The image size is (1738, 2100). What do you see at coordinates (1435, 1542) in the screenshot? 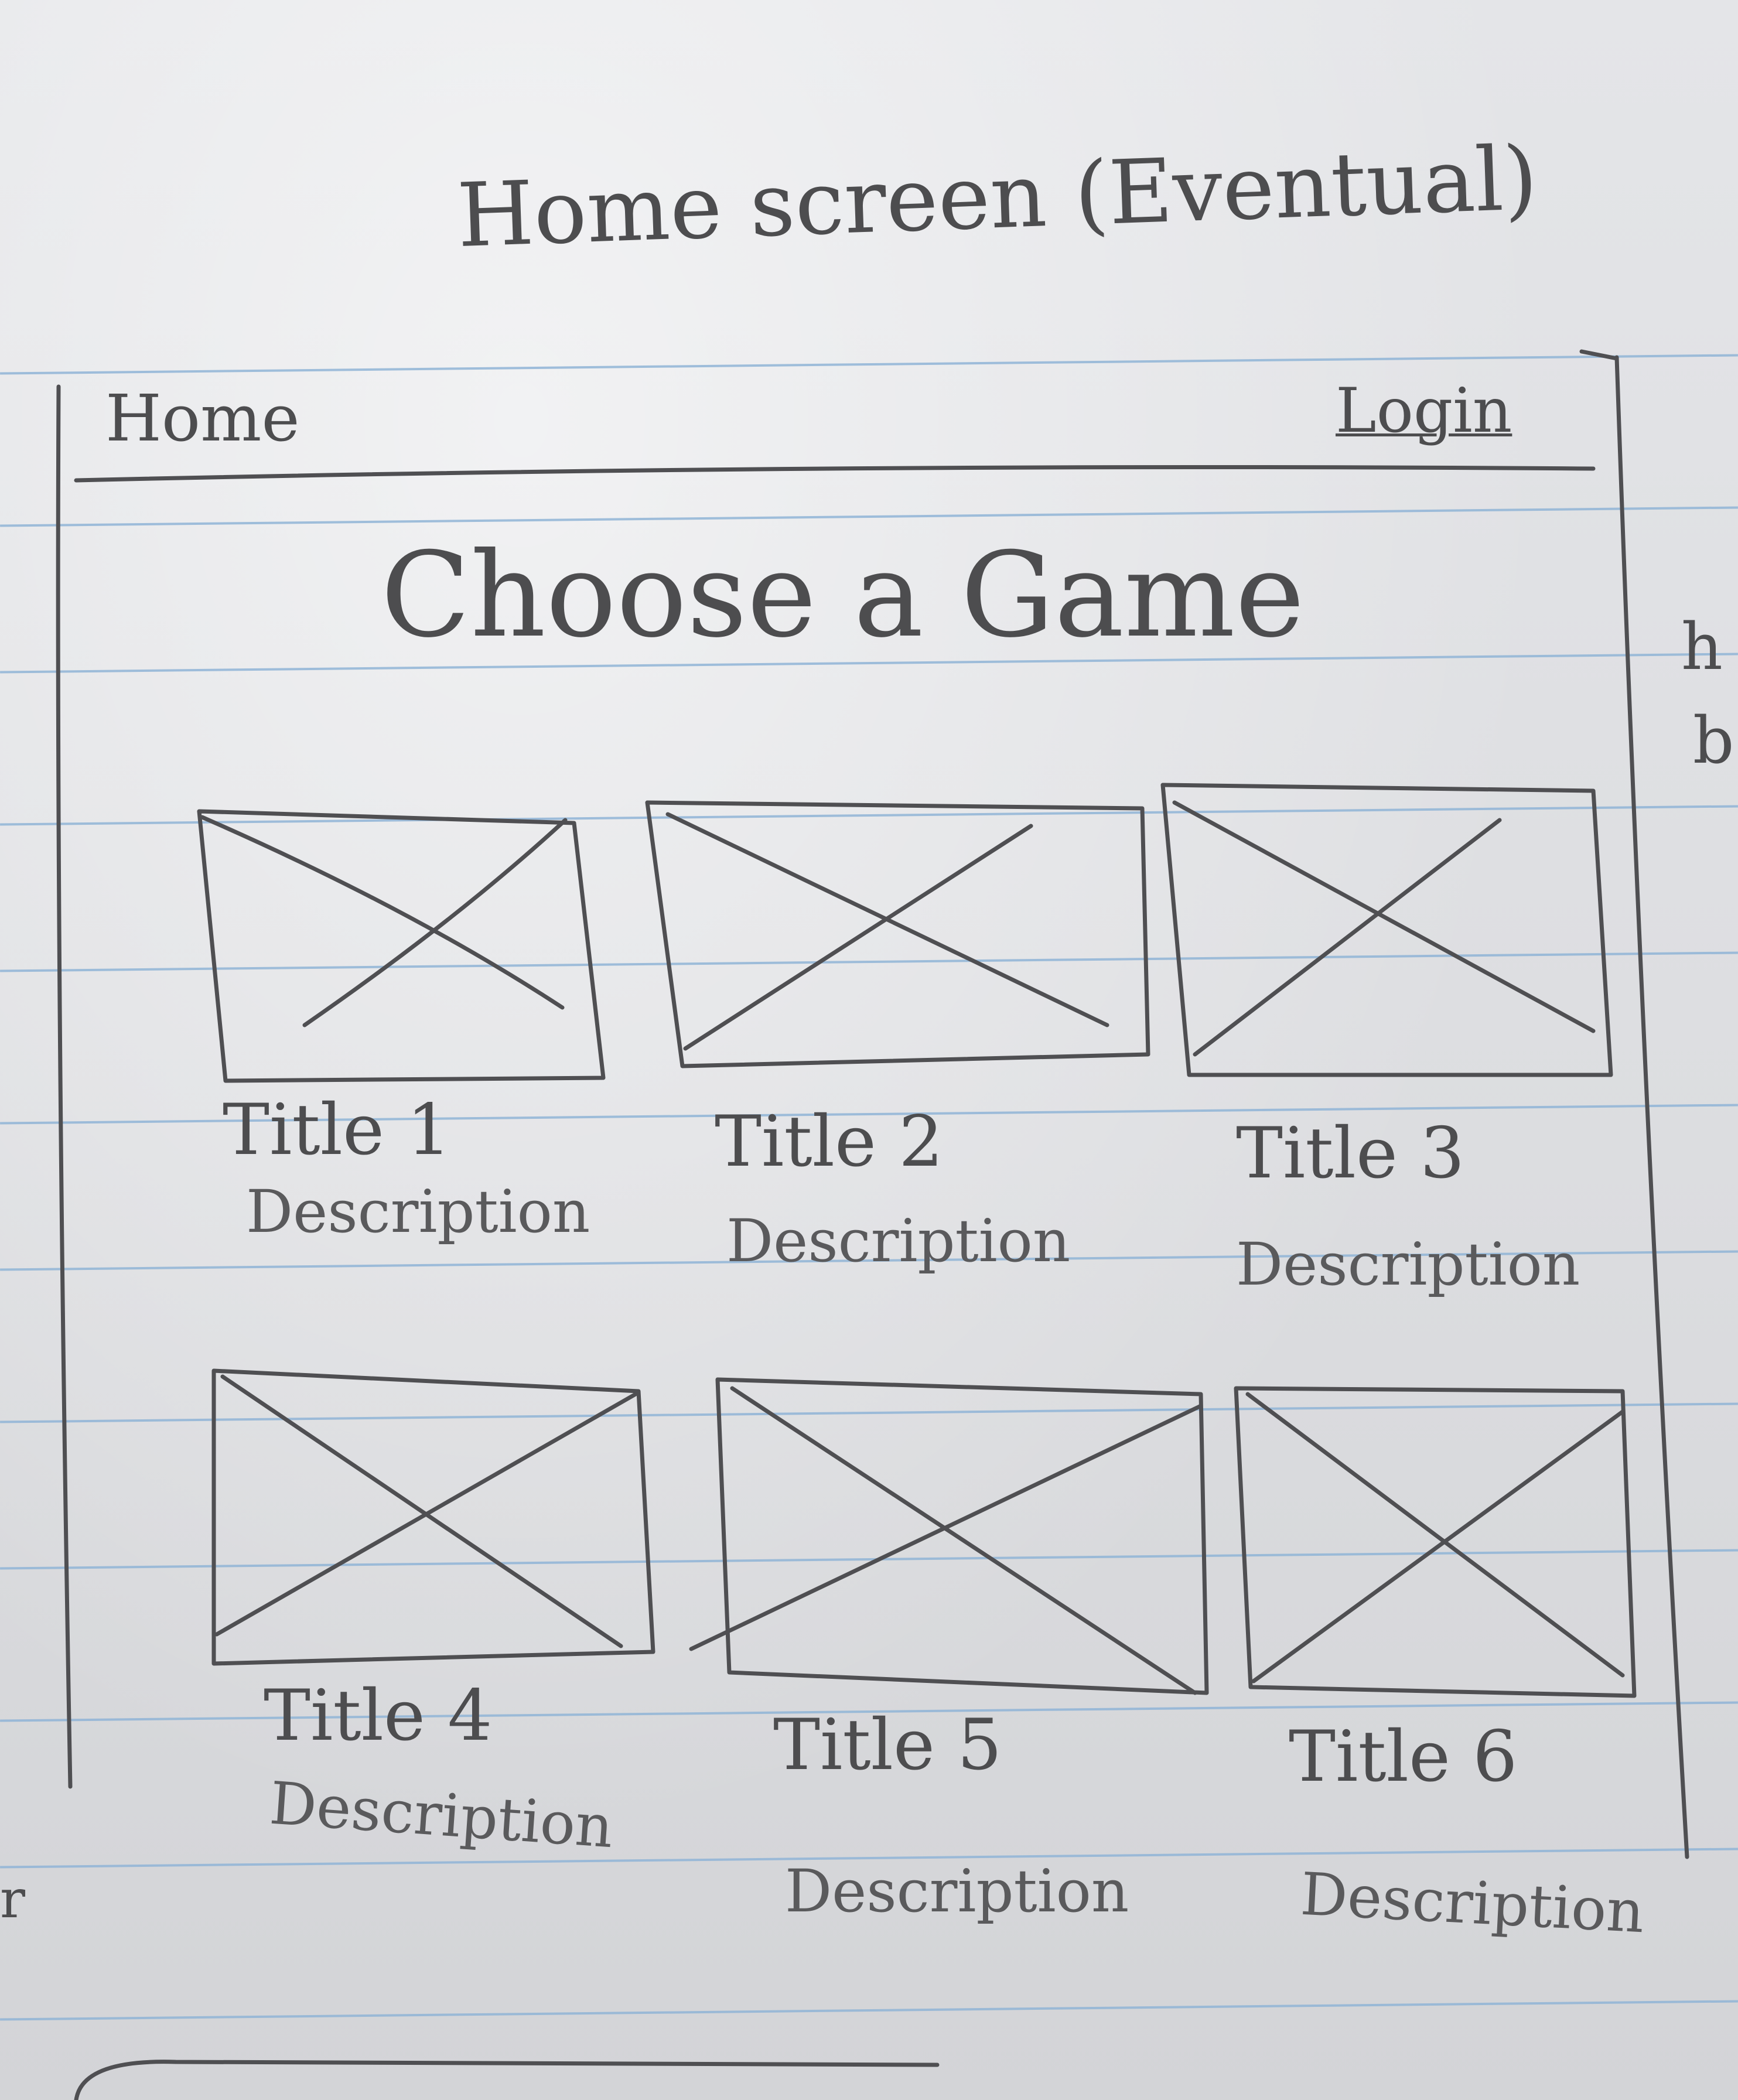
I see `card-6-image-placeholder` at bounding box center [1435, 1542].